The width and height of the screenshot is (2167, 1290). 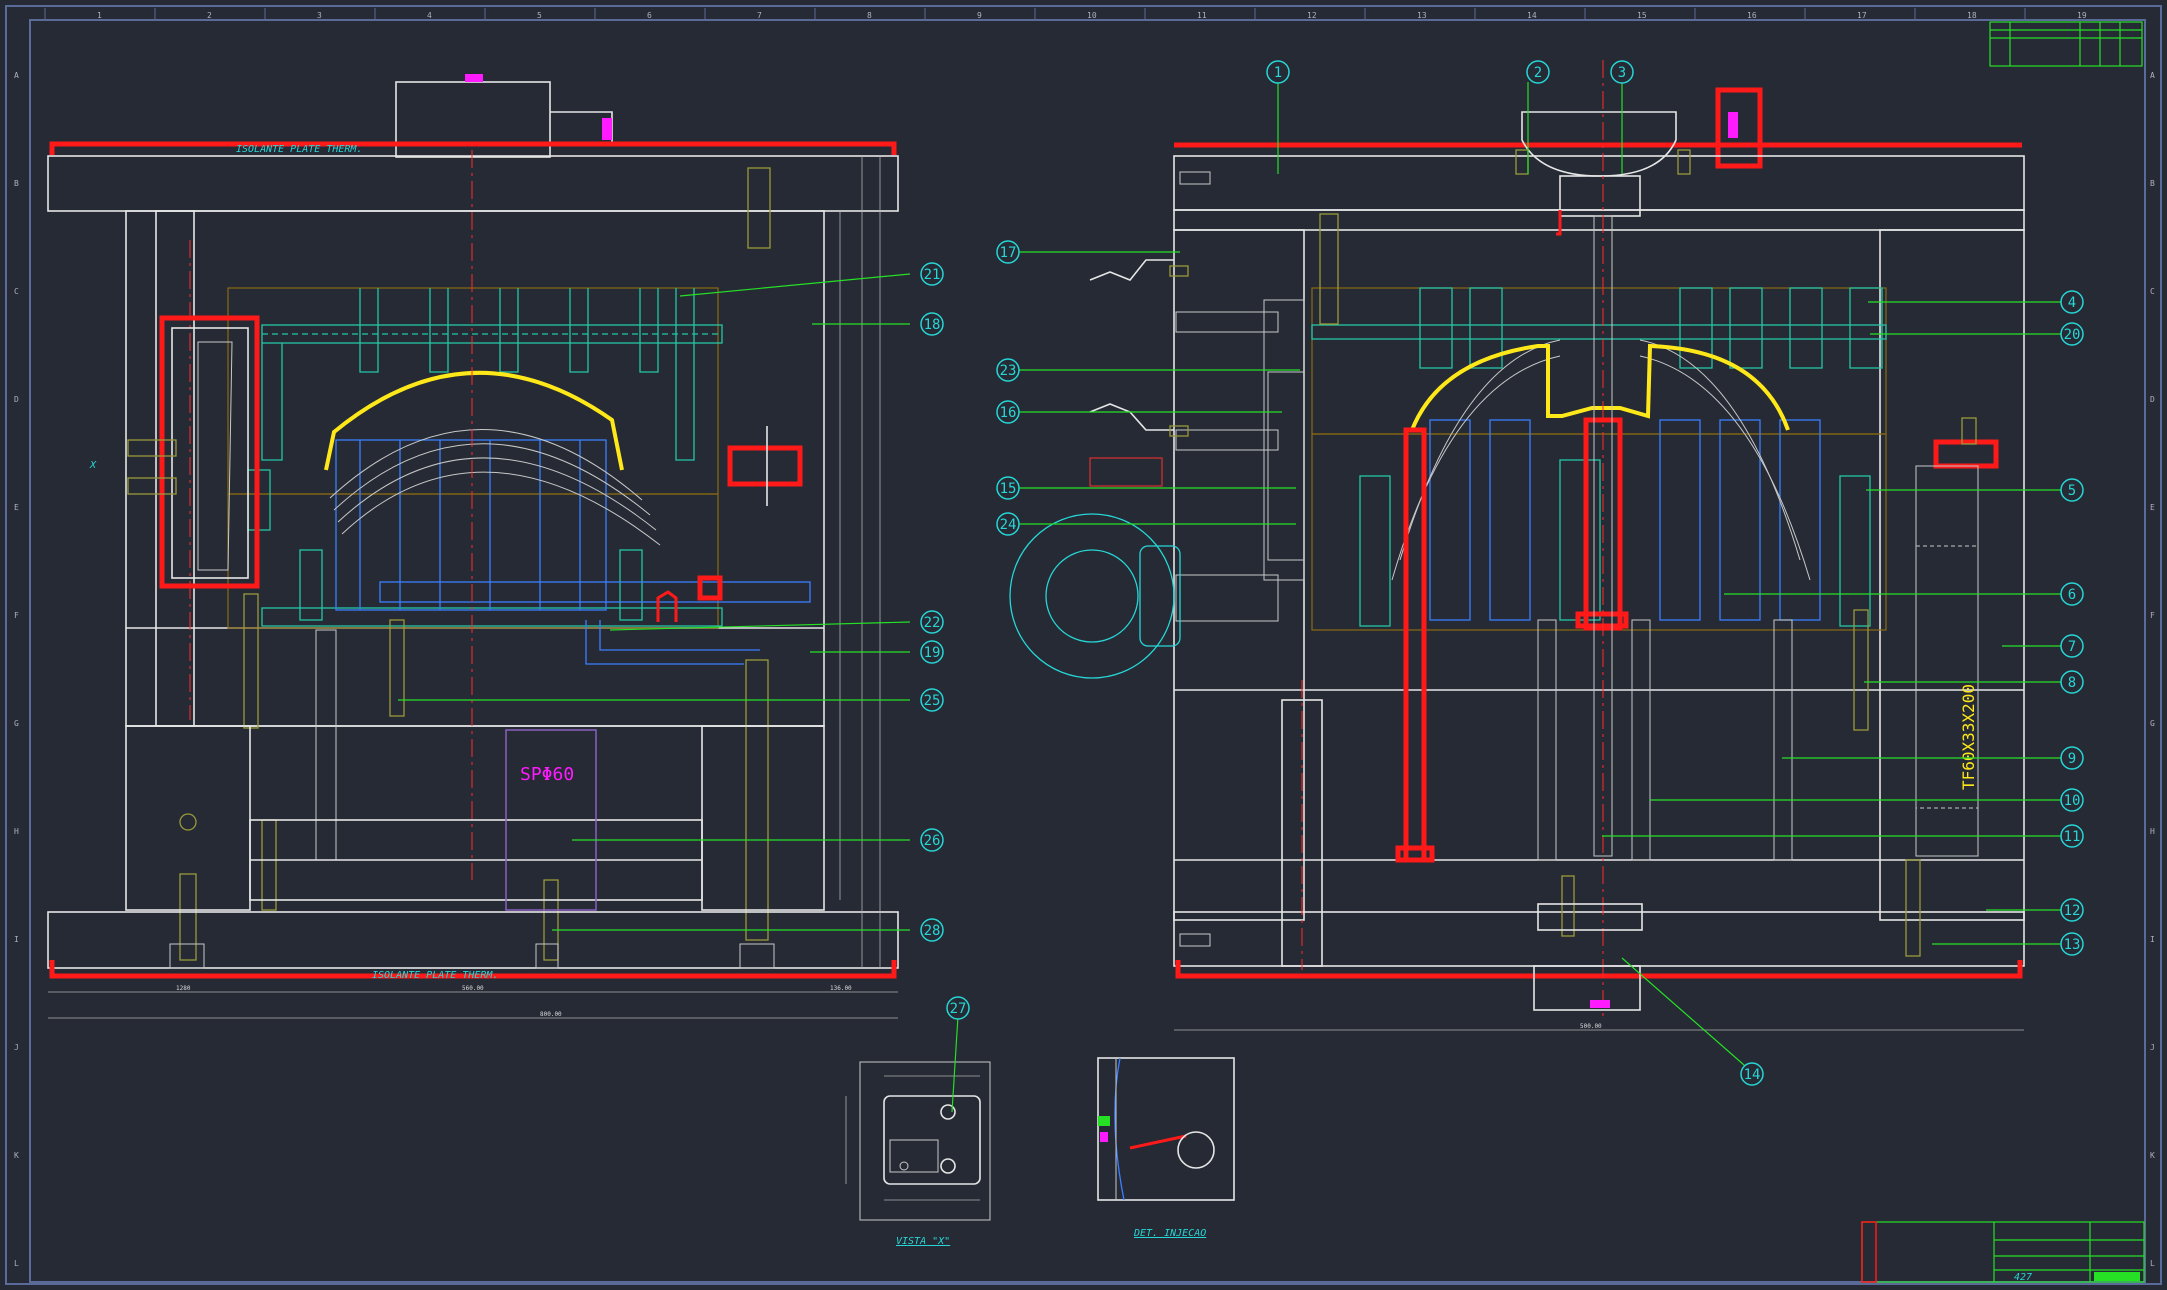 What do you see at coordinates (1065, 14) in the screenshot?
I see `zone-numbers-top: 1 2 3 4 5 6 7 8 9 10 11 12 13 14 15 16 17 18 19` at bounding box center [1065, 14].